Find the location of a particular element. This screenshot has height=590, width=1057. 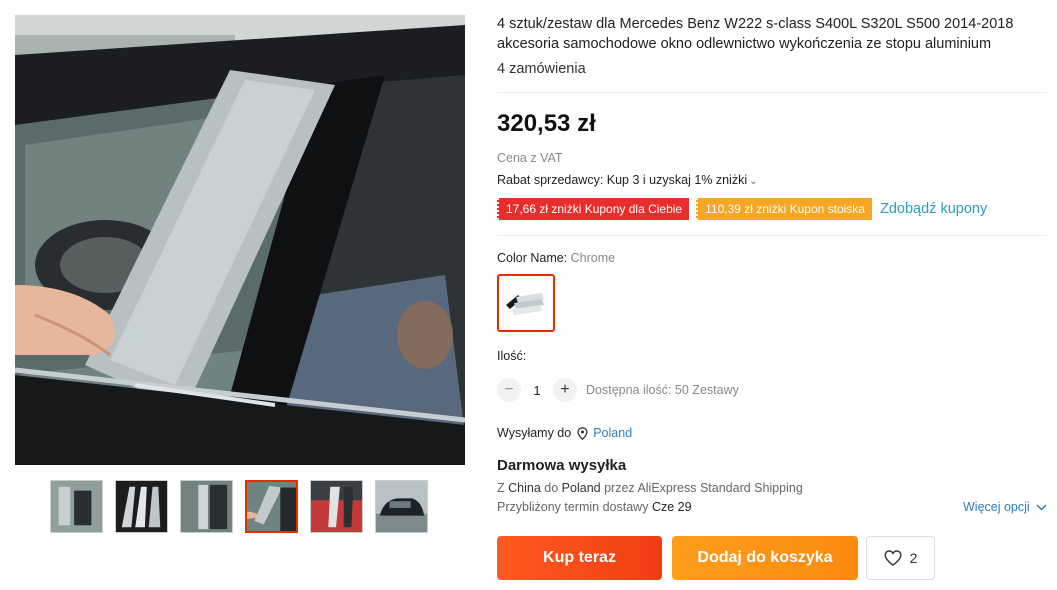

thumbnail-strip is located at coordinates (240, 507).